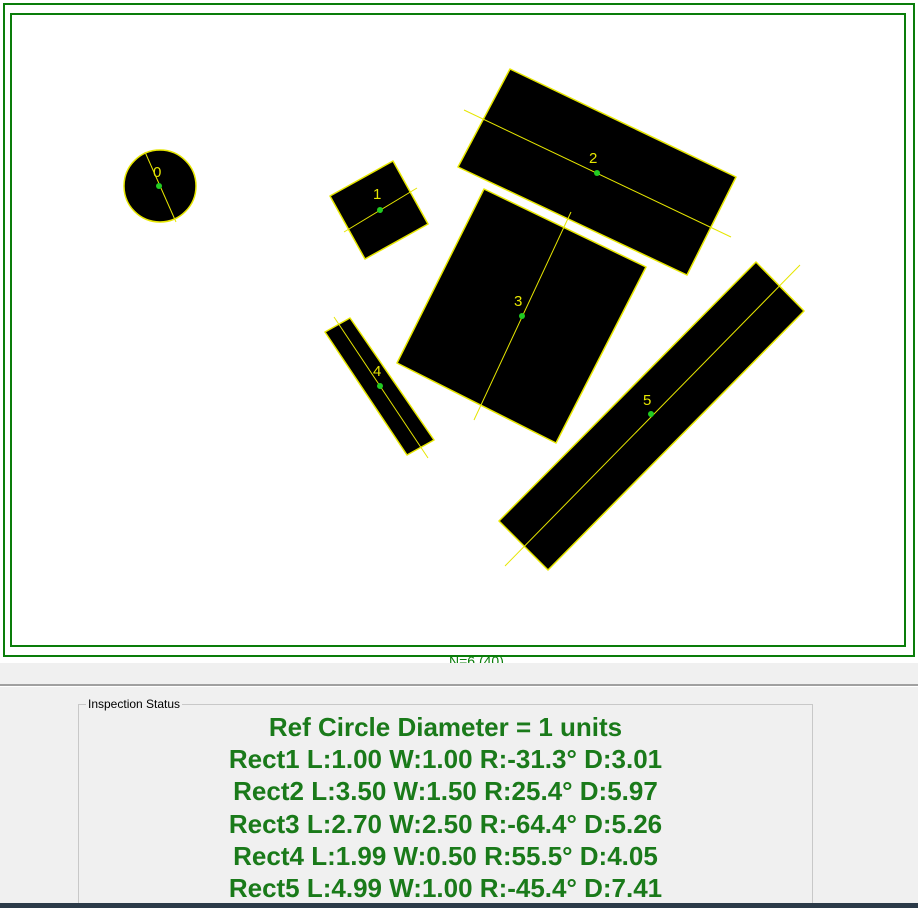 The width and height of the screenshot is (918, 908). I want to click on object-1-rect: 1, so click(379, 210).